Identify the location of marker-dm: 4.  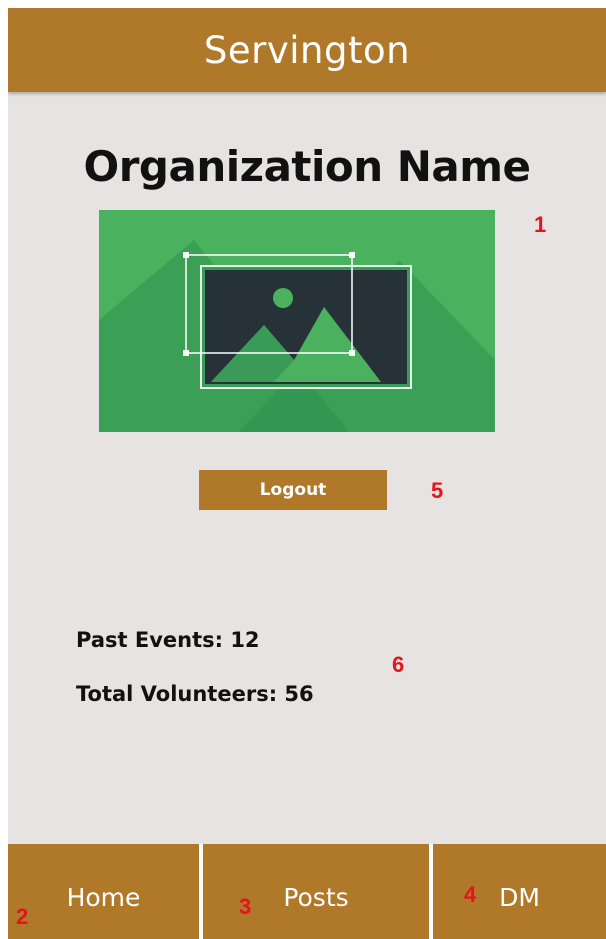
(470, 894).